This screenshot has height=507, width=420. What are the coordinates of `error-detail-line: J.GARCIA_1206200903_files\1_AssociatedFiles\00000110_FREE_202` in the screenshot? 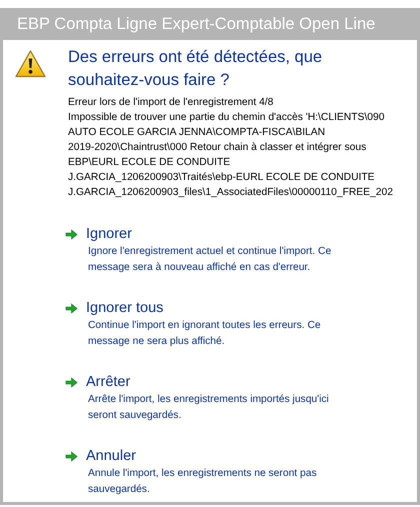 It's located at (231, 193).